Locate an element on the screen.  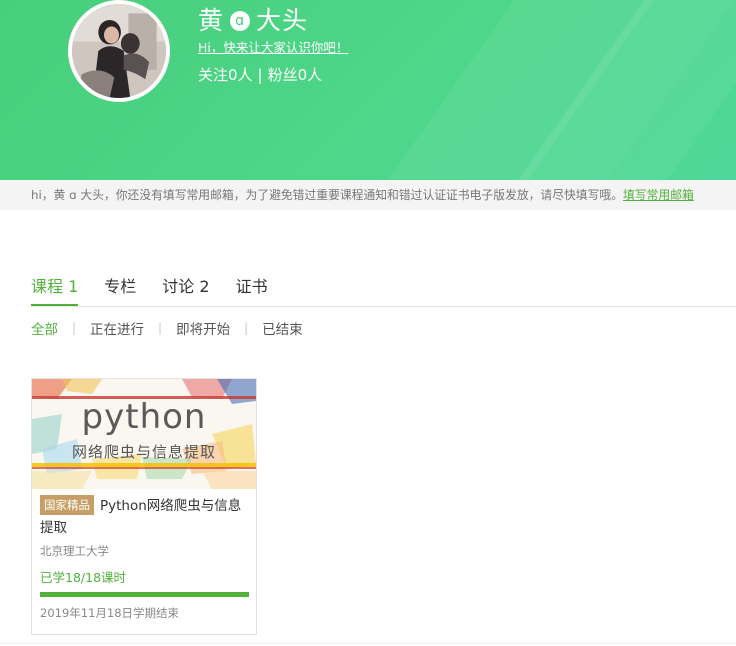
course-progress-fill is located at coordinates (144, 594).